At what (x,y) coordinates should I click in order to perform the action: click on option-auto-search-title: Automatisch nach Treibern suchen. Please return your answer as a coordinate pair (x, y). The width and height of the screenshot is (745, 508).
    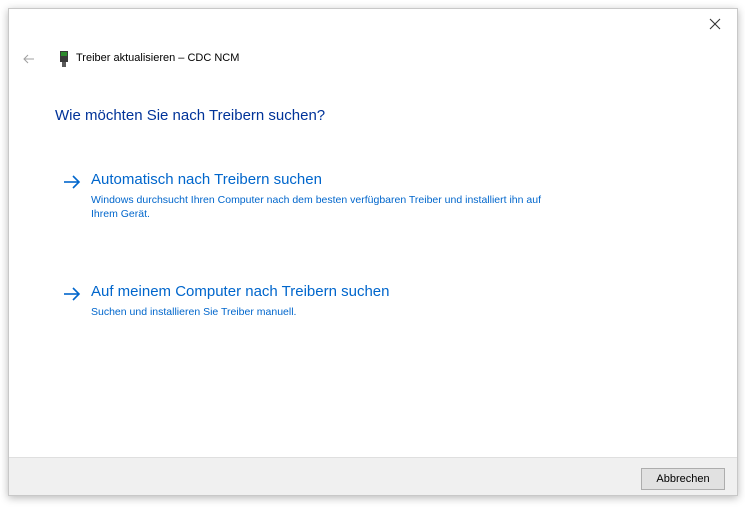
    Looking at the image, I should click on (206, 179).